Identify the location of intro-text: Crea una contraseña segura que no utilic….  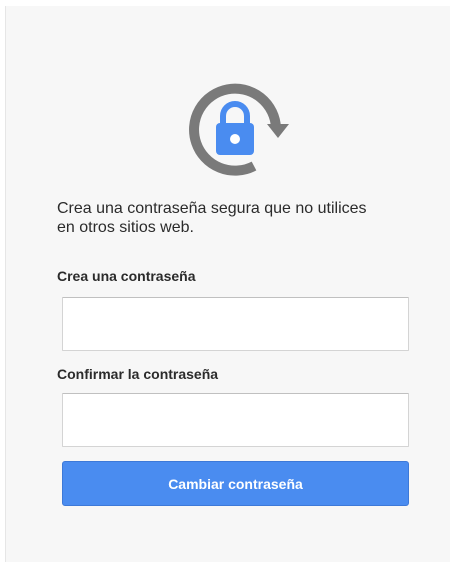
(212, 218).